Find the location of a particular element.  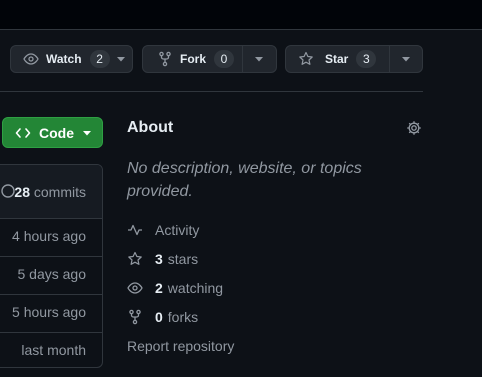

file-row: 5 hours ago is located at coordinates (51, 314).